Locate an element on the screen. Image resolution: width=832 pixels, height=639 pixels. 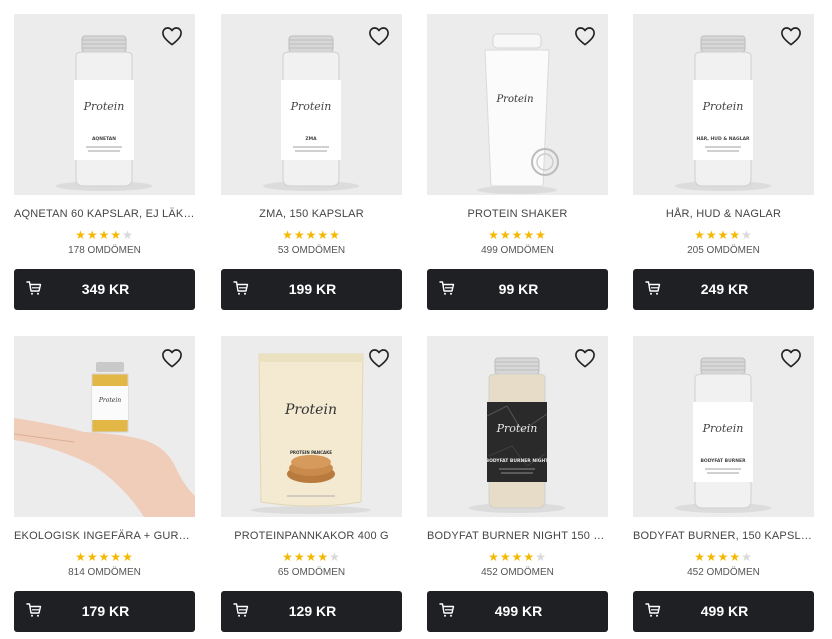
product-title: HÅR, HUD & NAGLAR is located at coordinates (723, 214).